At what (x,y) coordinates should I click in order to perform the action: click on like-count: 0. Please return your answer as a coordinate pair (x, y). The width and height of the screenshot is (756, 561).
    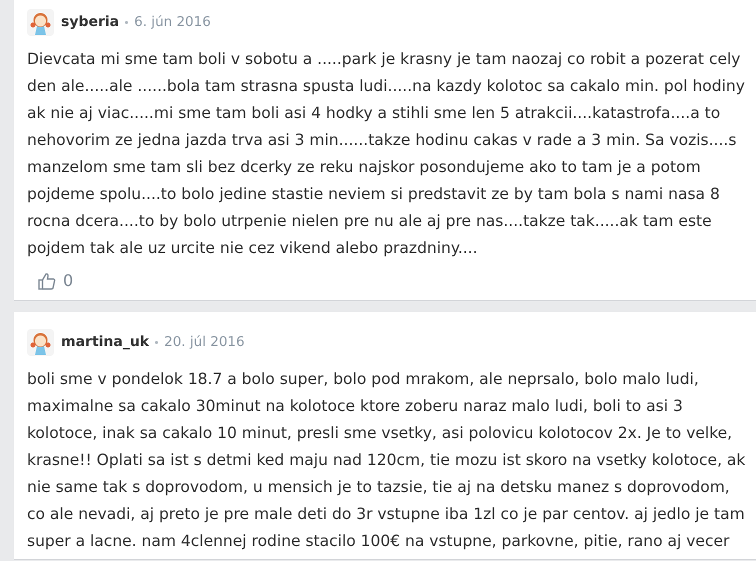
    Looking at the image, I should click on (68, 281).